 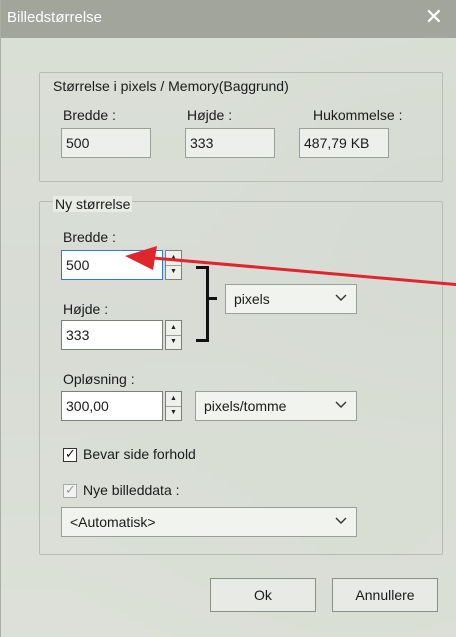 What do you see at coordinates (212, 298) in the screenshot?
I see `link-bracket-tick` at bounding box center [212, 298].